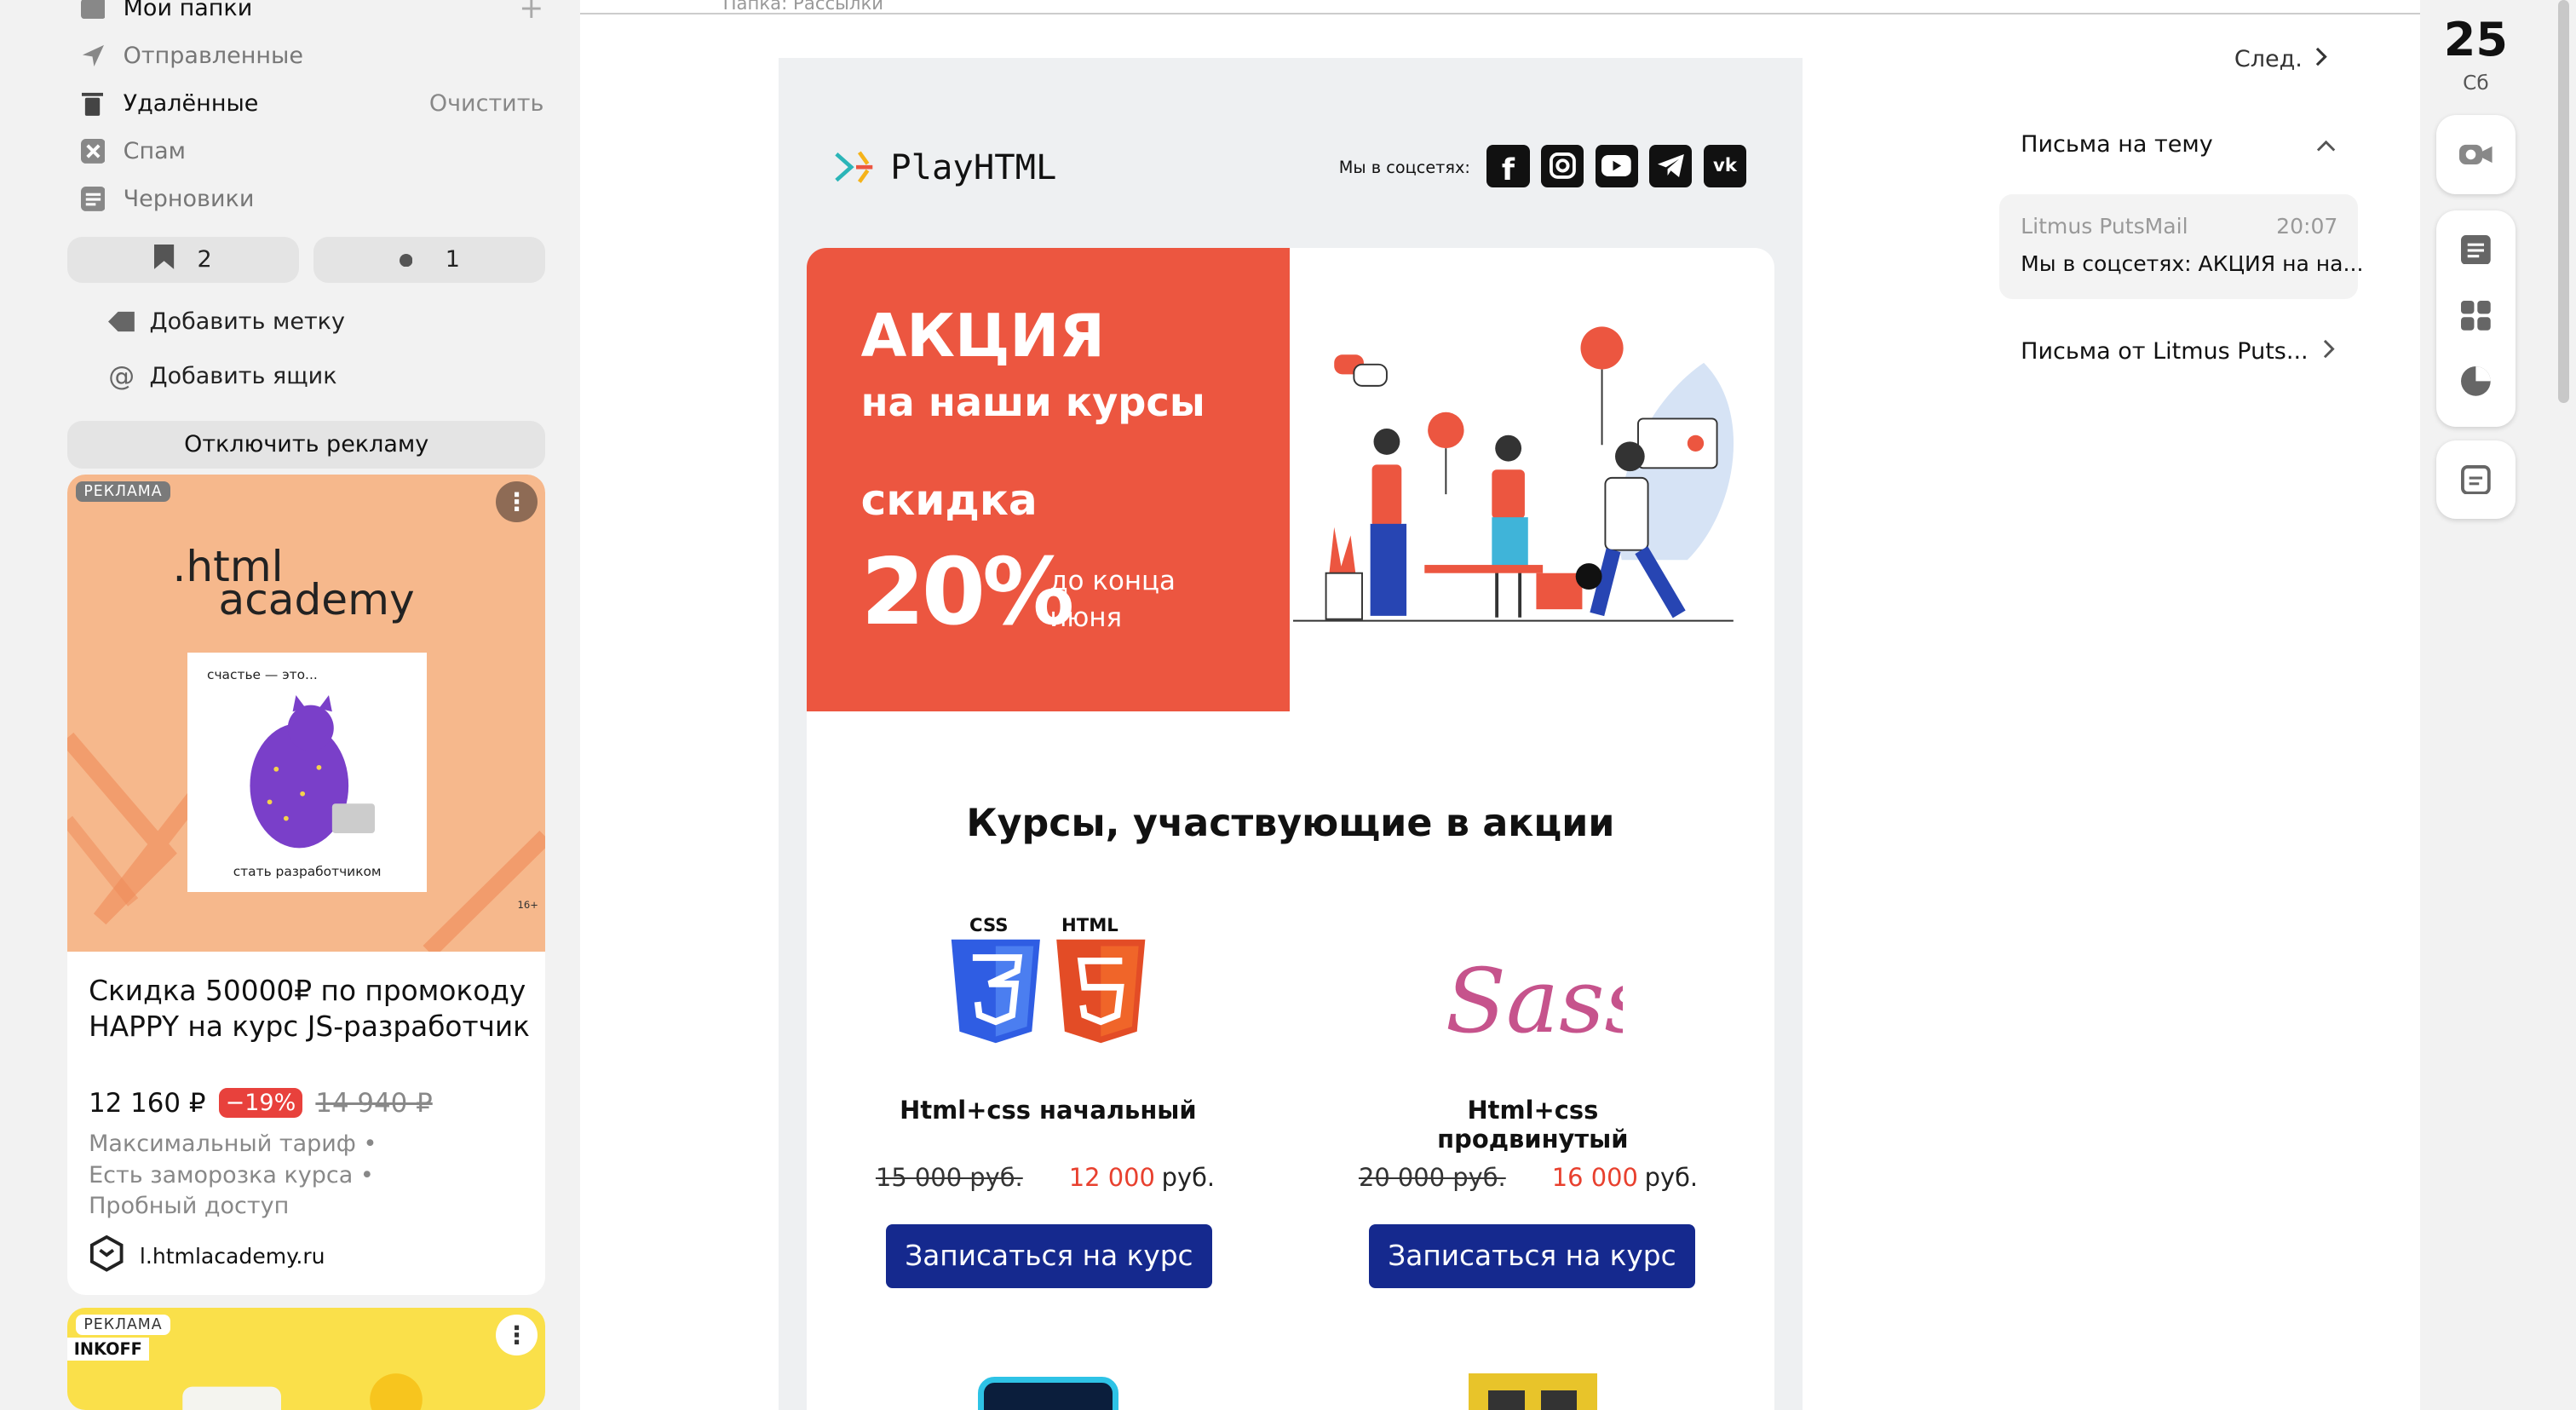 This screenshot has width=2576, height=1410. I want to click on svg-text: CSS, so click(989, 926).